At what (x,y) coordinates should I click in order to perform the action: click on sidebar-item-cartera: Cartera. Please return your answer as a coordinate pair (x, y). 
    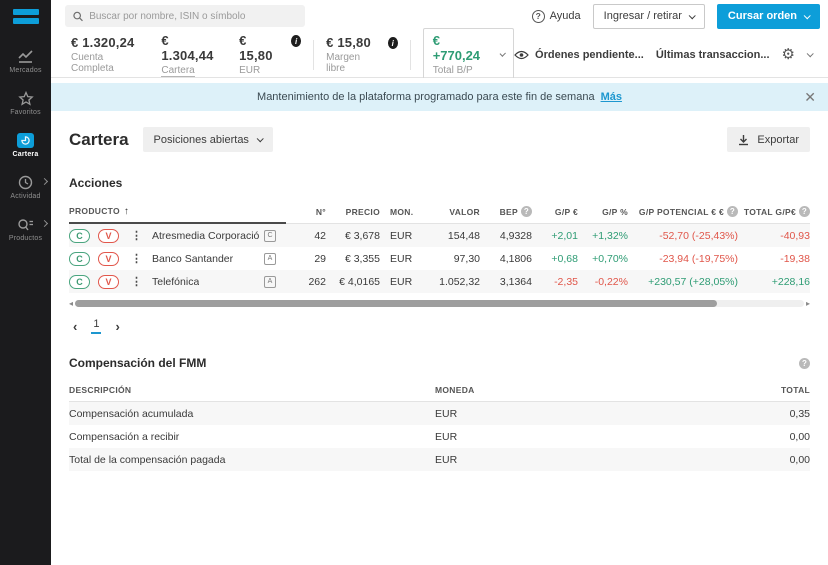
    Looking at the image, I should click on (25, 145).